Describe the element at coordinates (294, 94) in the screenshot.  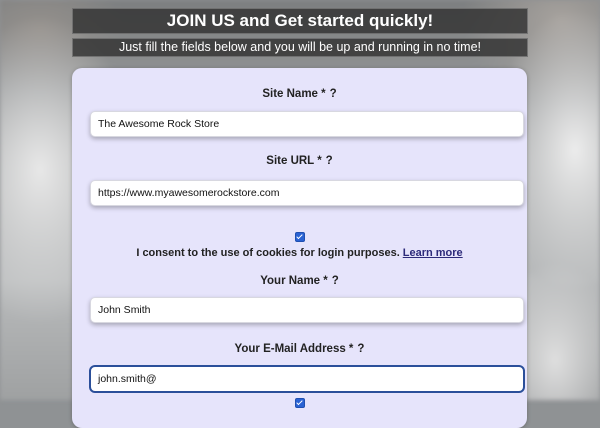
I see `site-name-label-text: Site Name *` at that location.